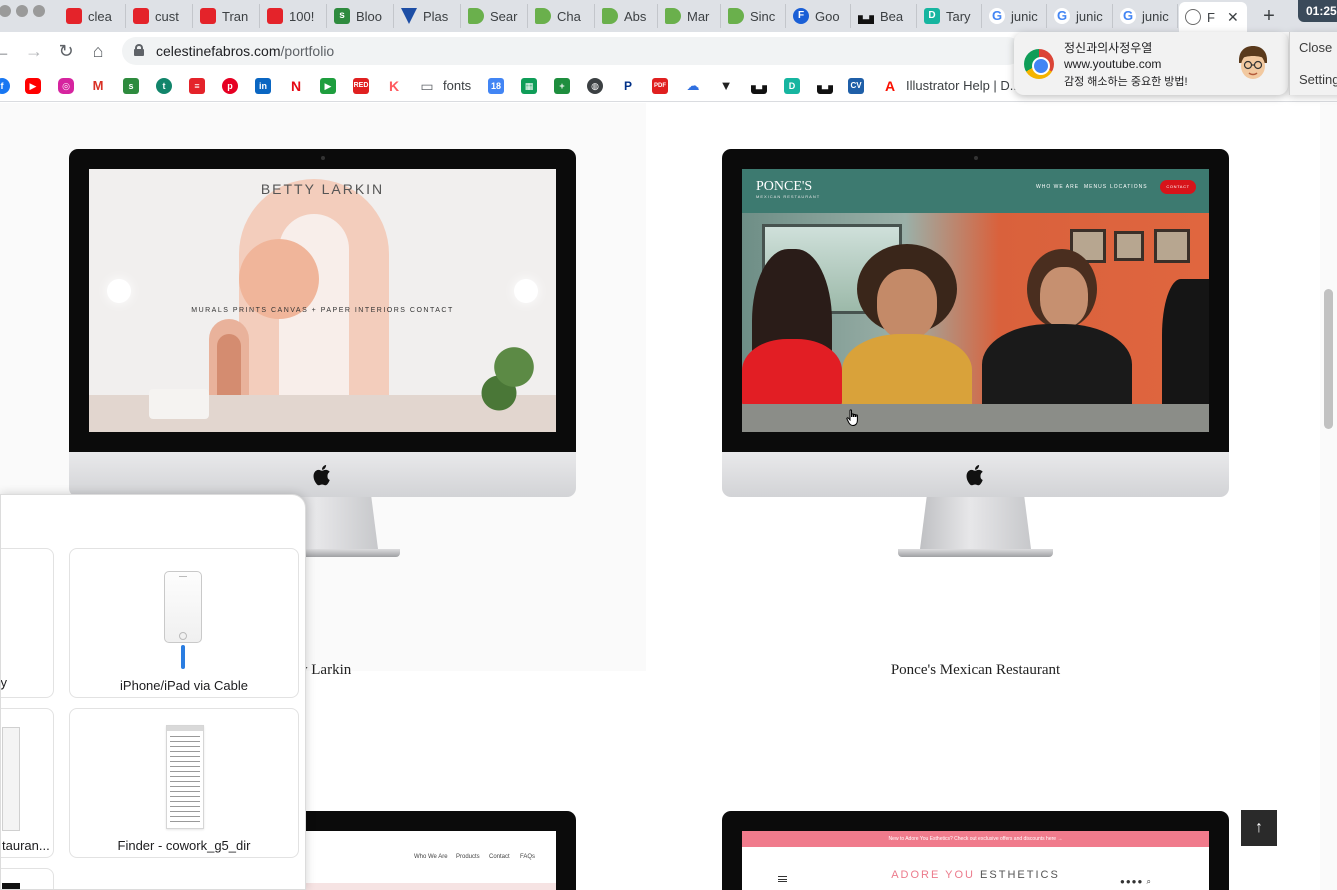  I want to click on tab-label: F, so click(1211, 17).